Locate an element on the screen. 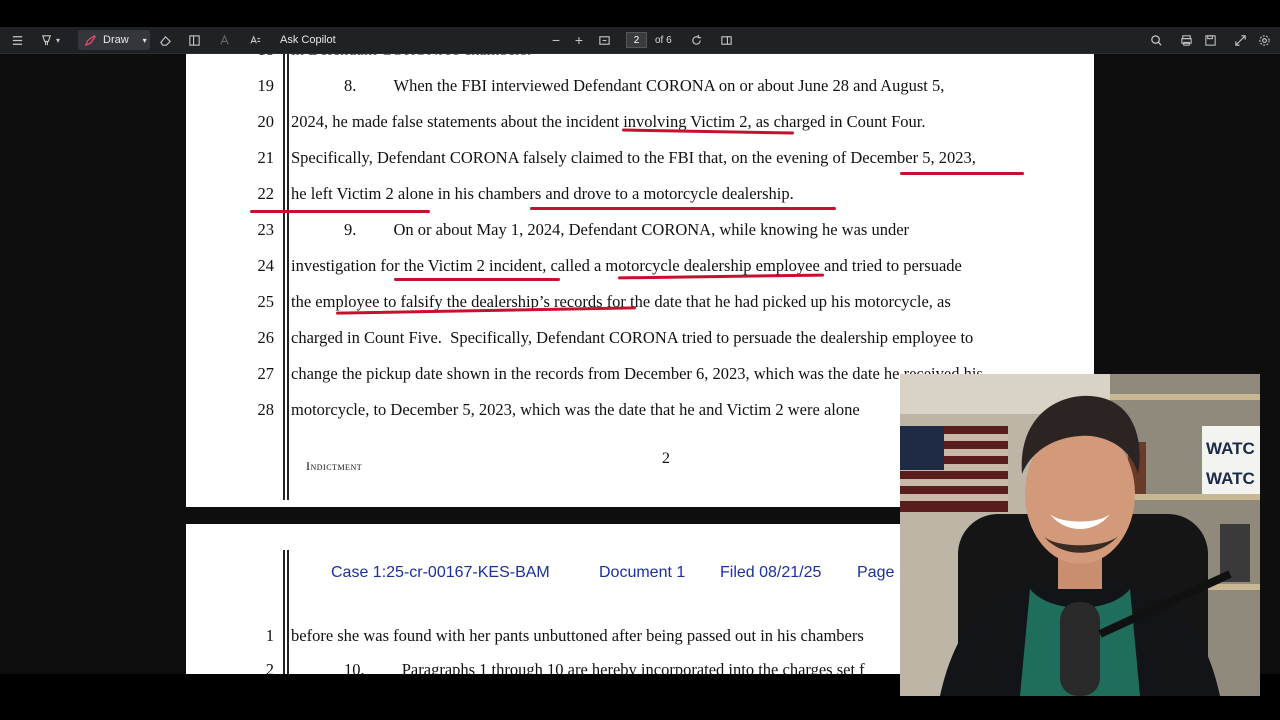  line-number: 1 is located at coordinates (269, 635).